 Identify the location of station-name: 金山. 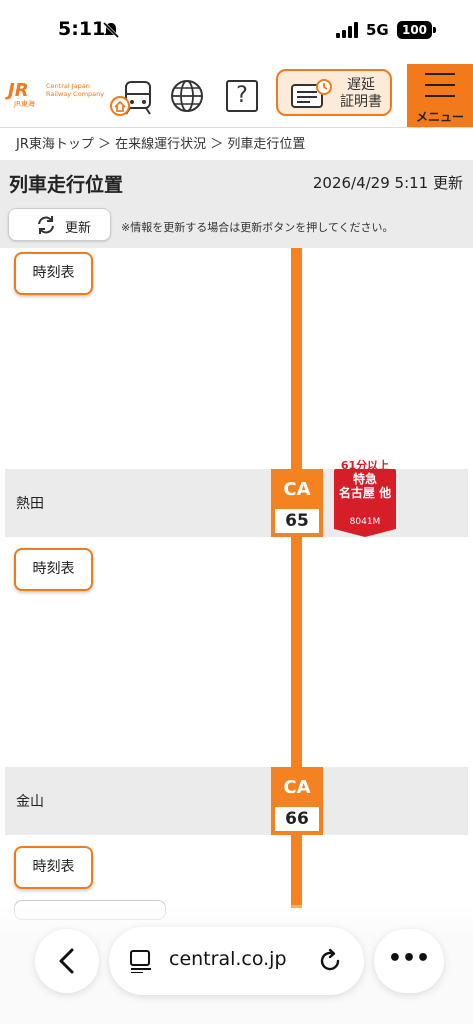
(30, 802).